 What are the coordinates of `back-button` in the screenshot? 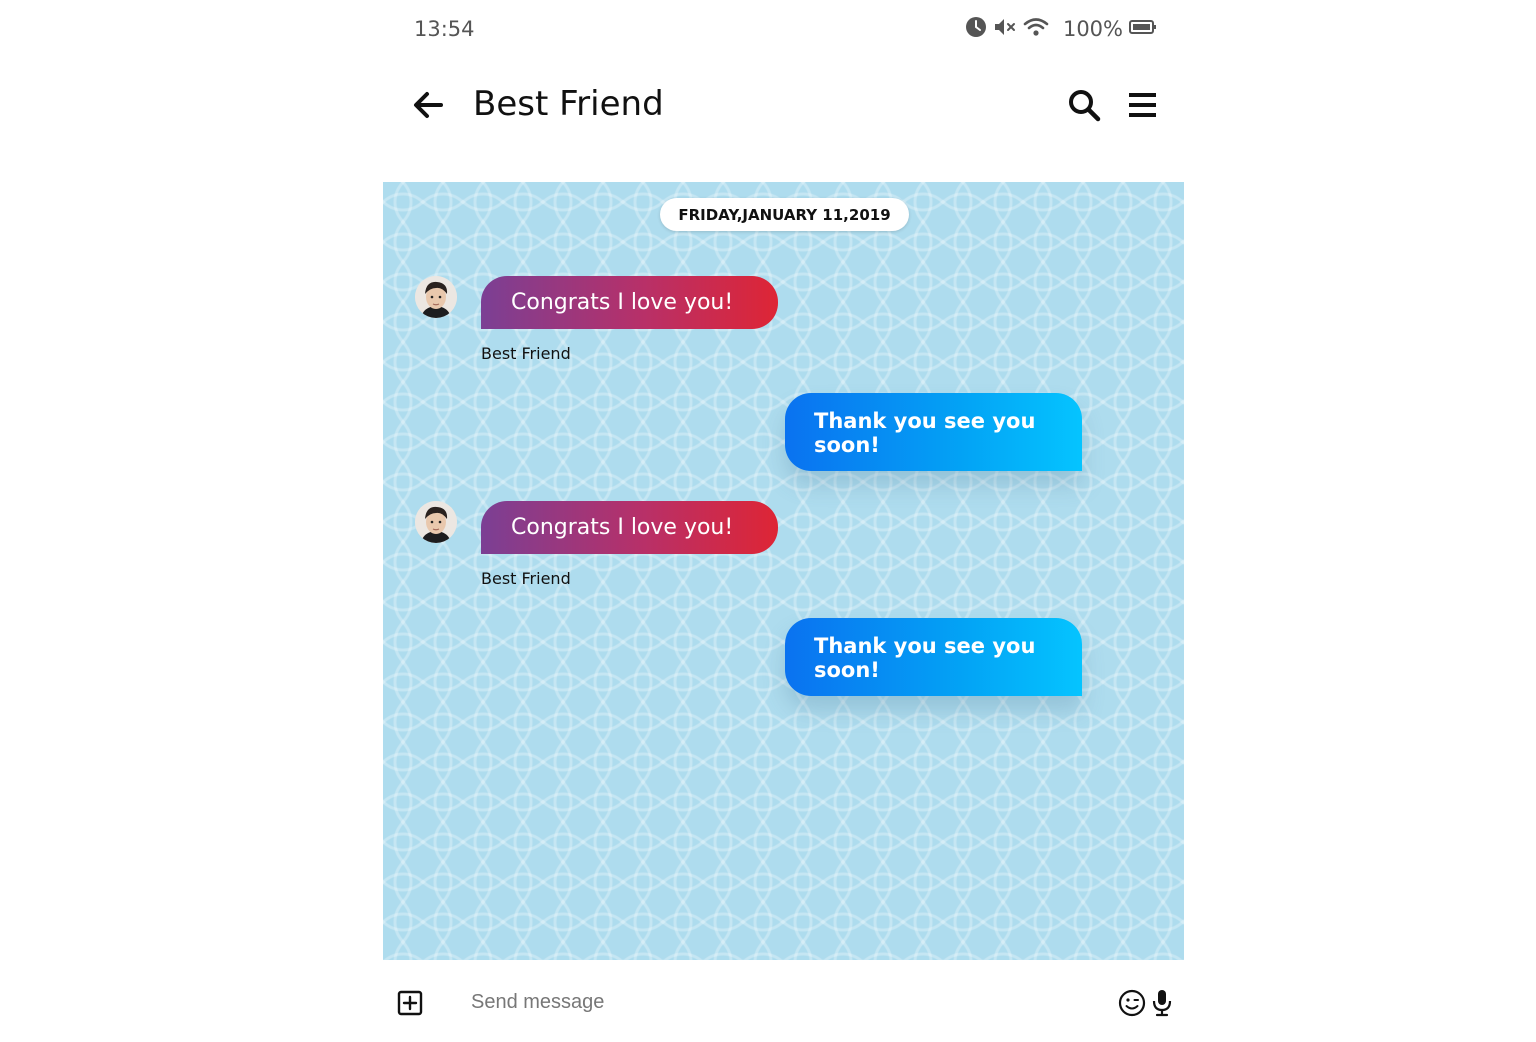 It's located at (428, 105).